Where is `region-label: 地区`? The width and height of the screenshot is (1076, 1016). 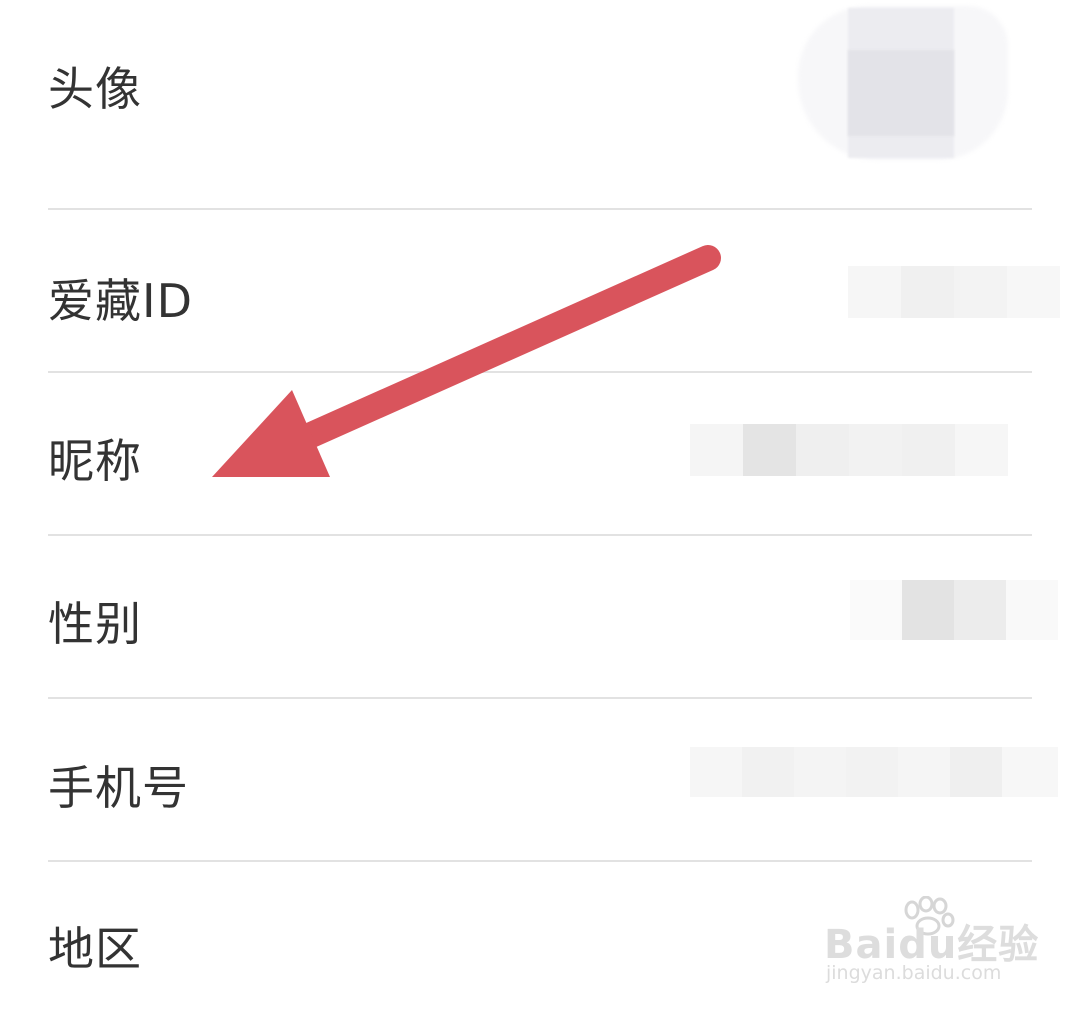
region-label: 地区 is located at coordinates (95, 949).